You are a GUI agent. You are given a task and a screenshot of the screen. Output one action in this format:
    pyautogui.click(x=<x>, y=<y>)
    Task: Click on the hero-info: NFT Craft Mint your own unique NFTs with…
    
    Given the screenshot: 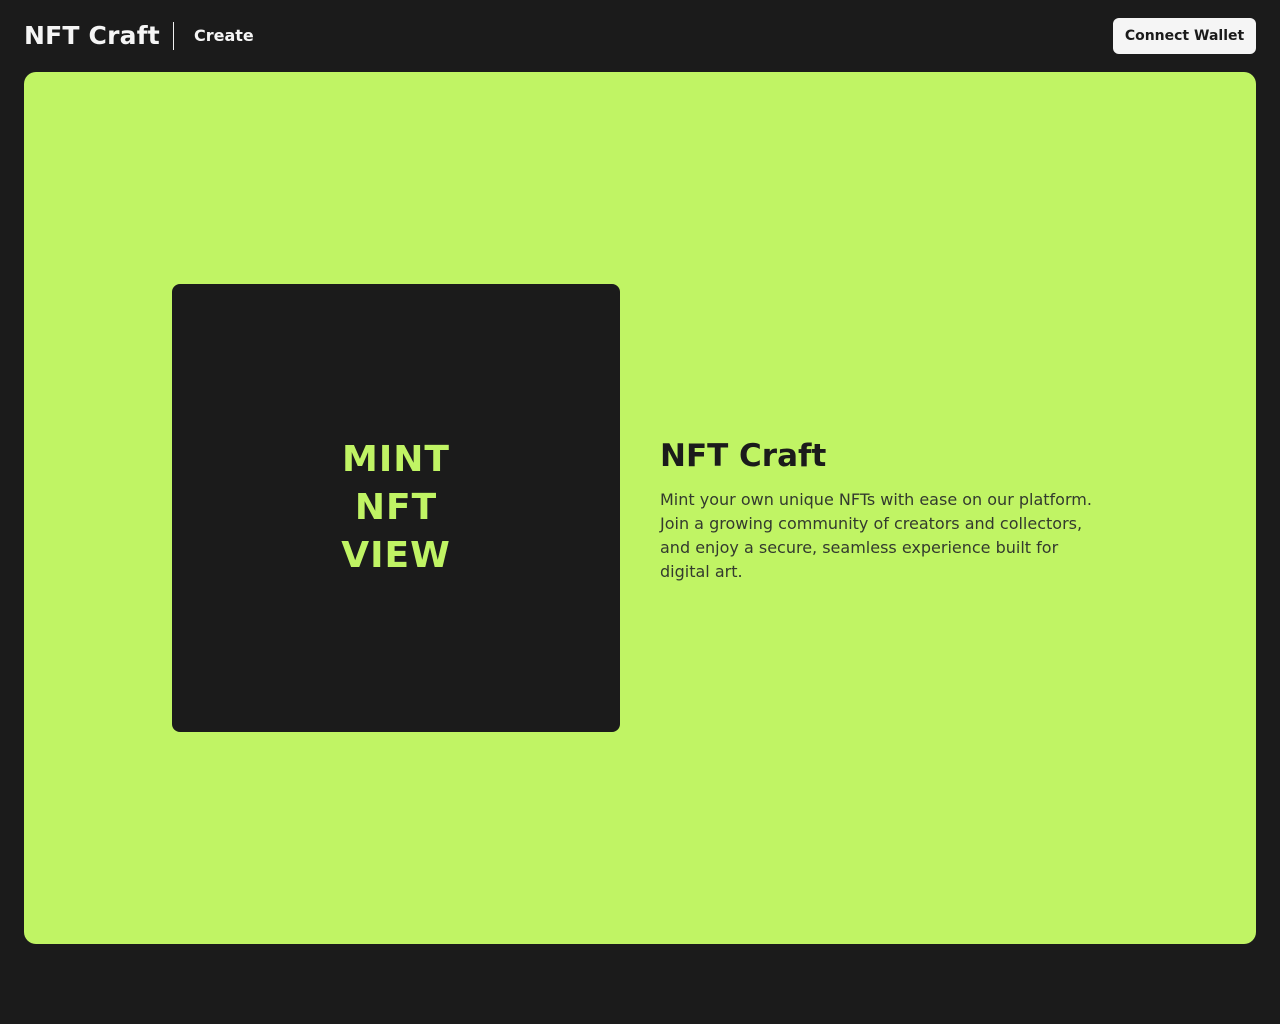 What is the action you would take?
    pyautogui.click(x=885, y=510)
    